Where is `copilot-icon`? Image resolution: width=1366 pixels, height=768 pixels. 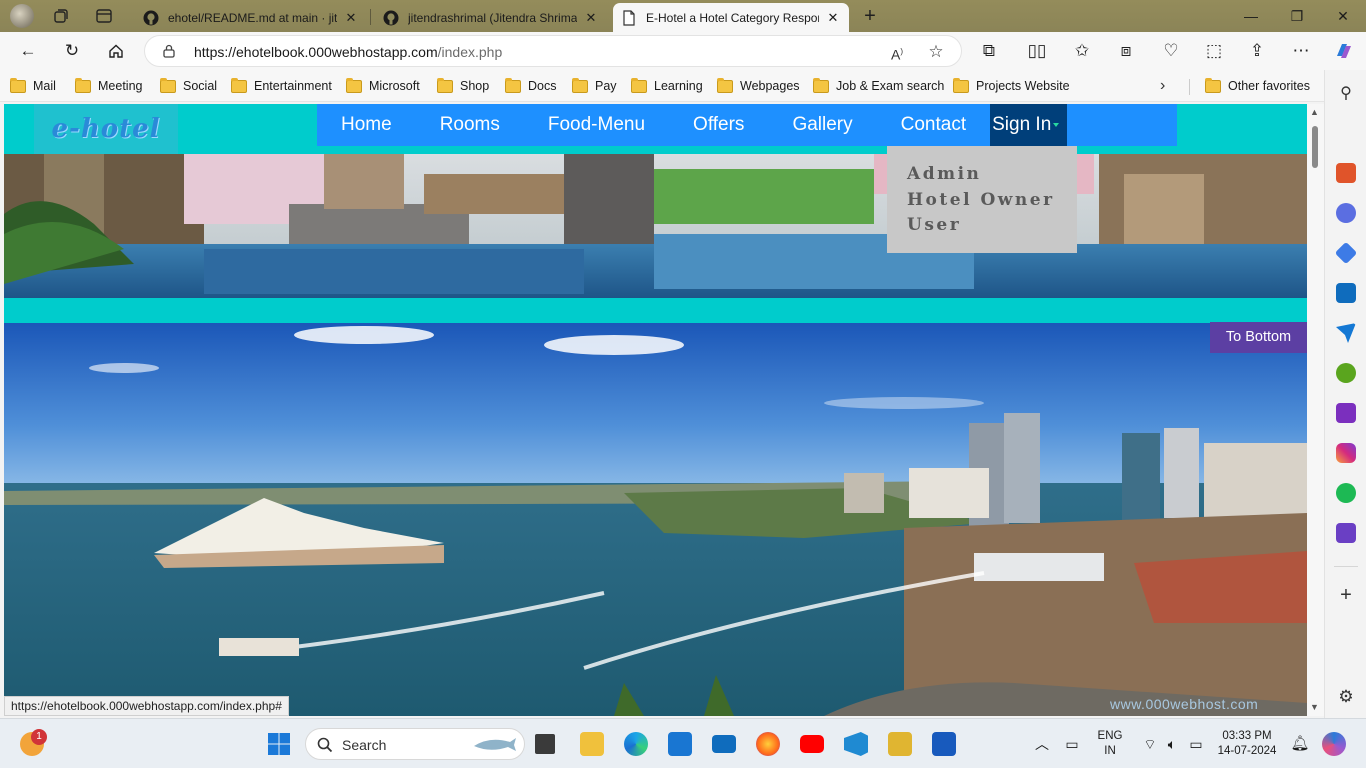
copilot-icon is located at coordinates (1344, 51).